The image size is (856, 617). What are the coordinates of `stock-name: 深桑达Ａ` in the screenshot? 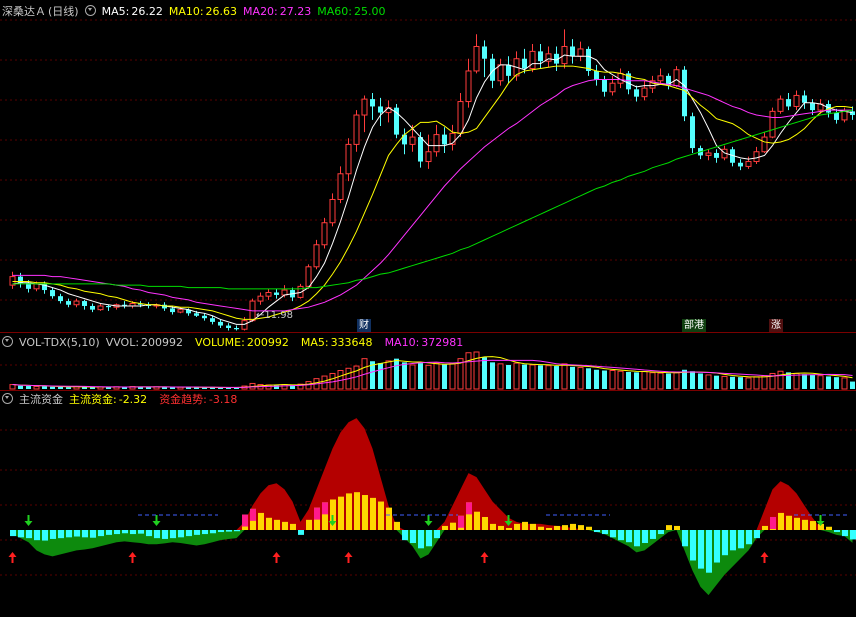 It's located at (24, 11).